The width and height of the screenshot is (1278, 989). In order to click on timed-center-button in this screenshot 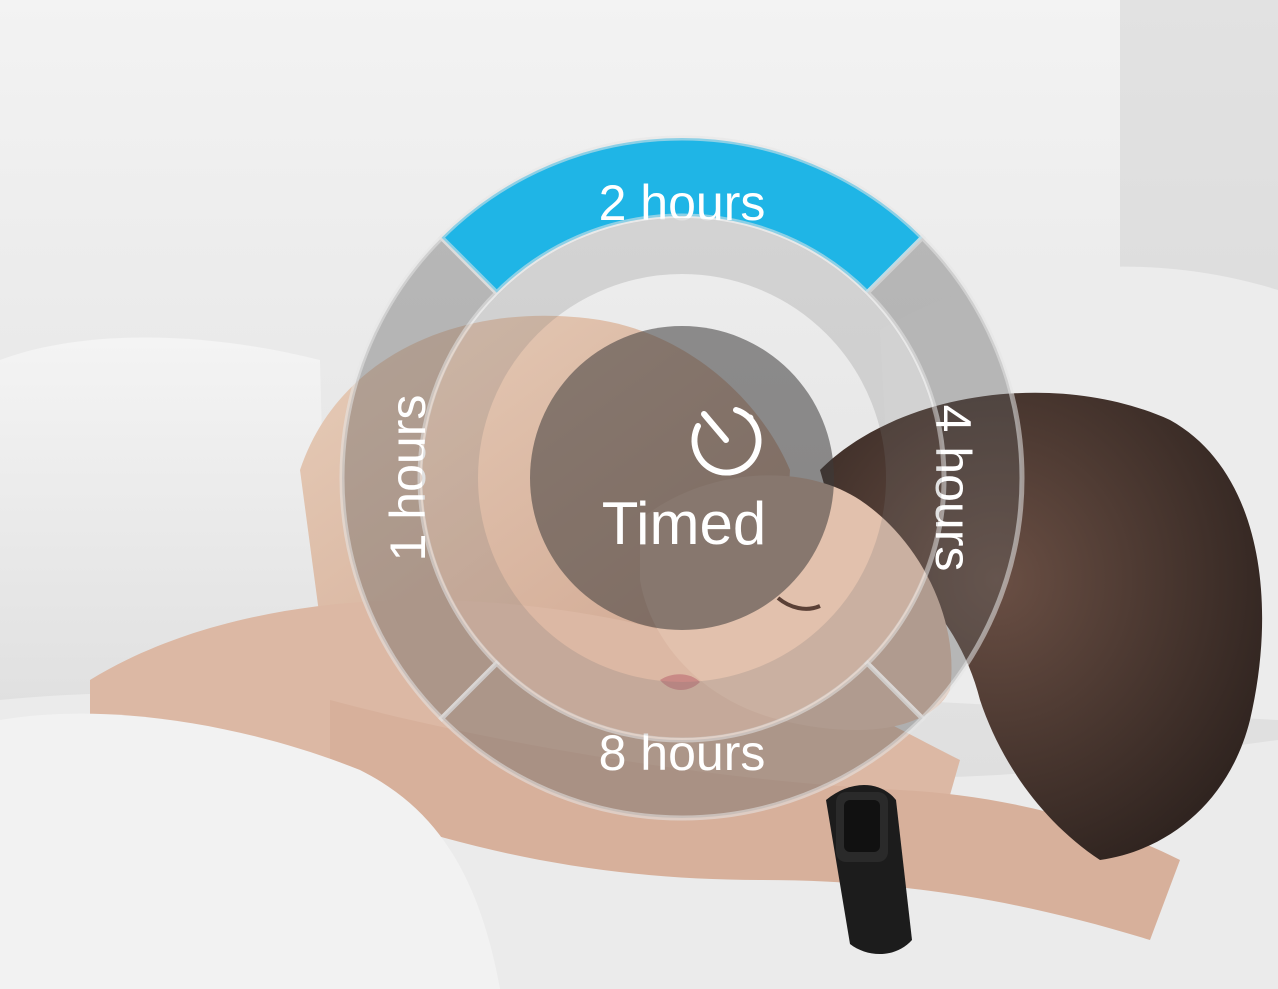, I will do `click(682, 478)`.